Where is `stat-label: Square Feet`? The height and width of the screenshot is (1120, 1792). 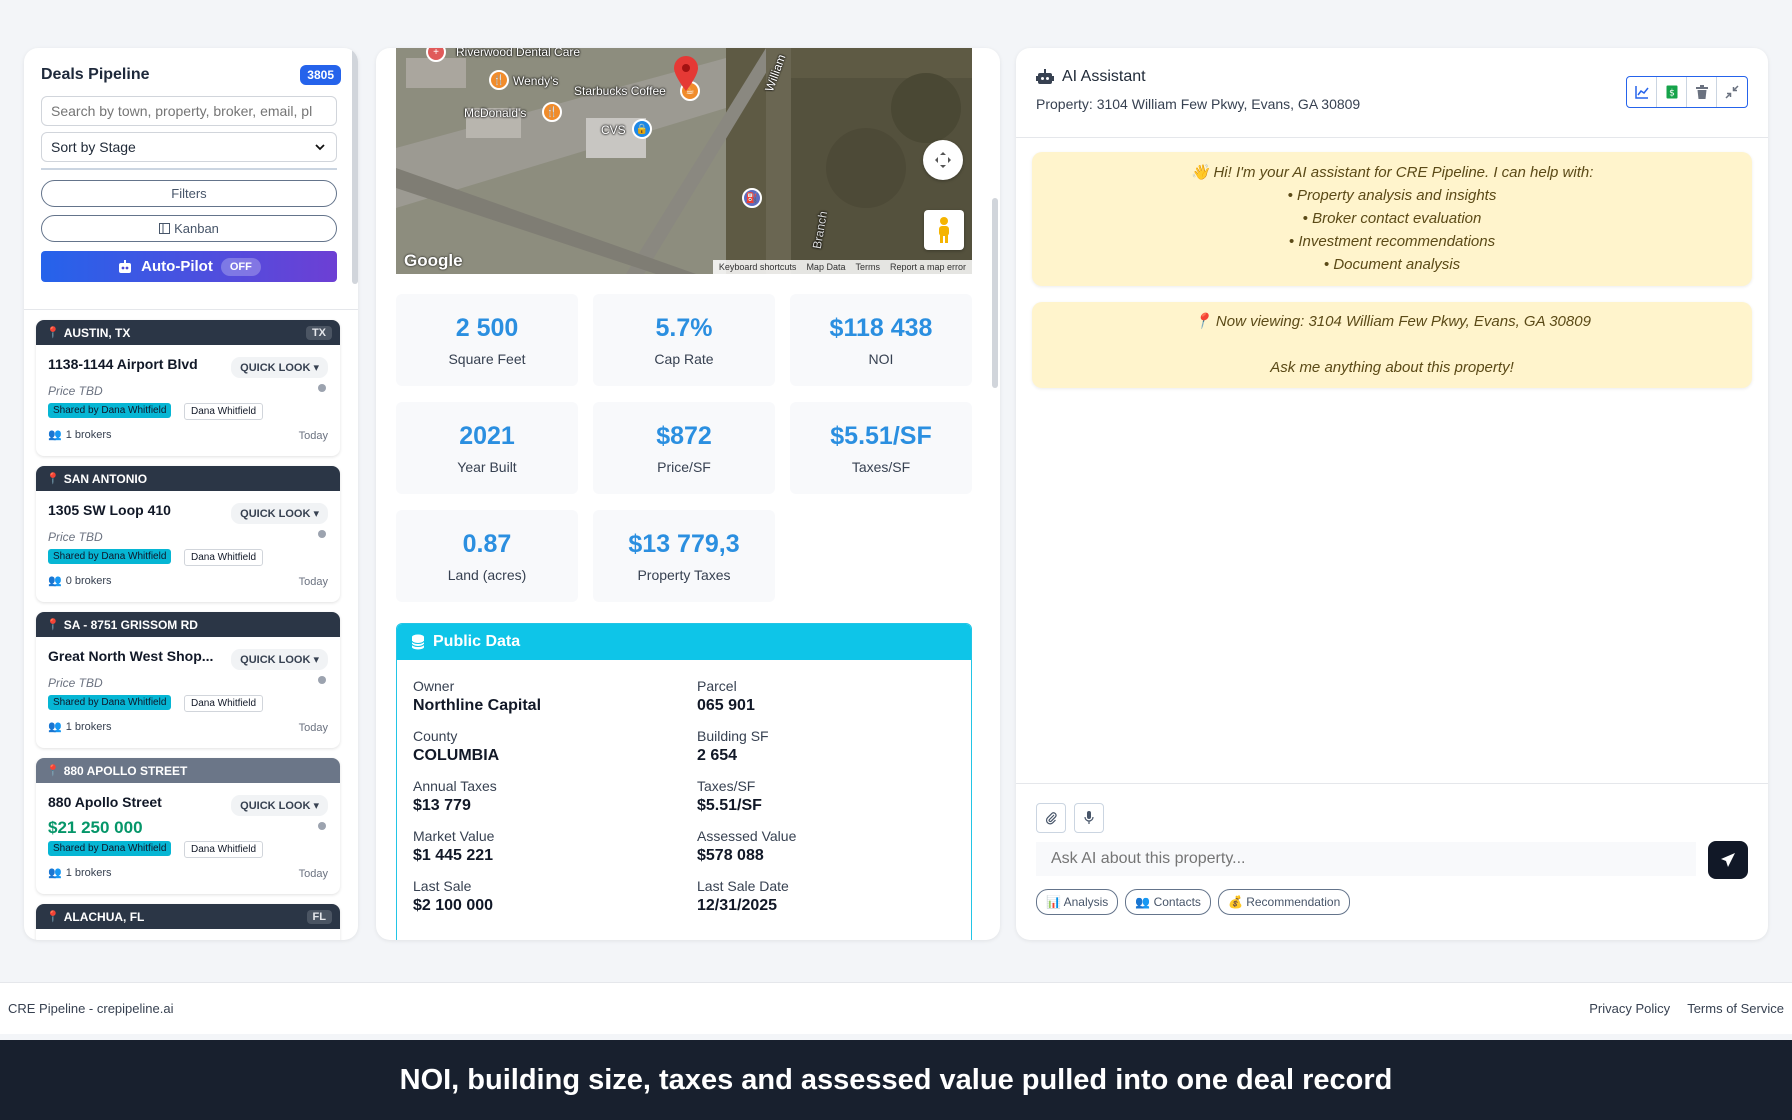 stat-label: Square Feet is located at coordinates (487, 358).